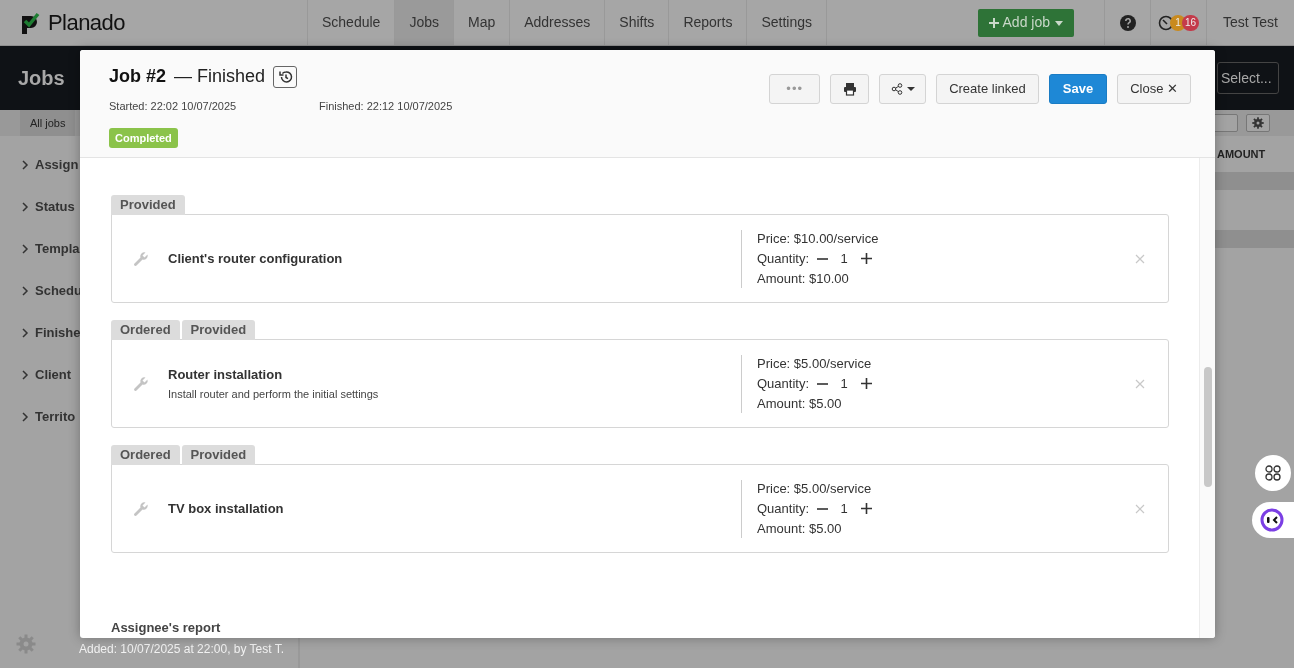  I want to click on filter-item: Client, so click(52, 374).